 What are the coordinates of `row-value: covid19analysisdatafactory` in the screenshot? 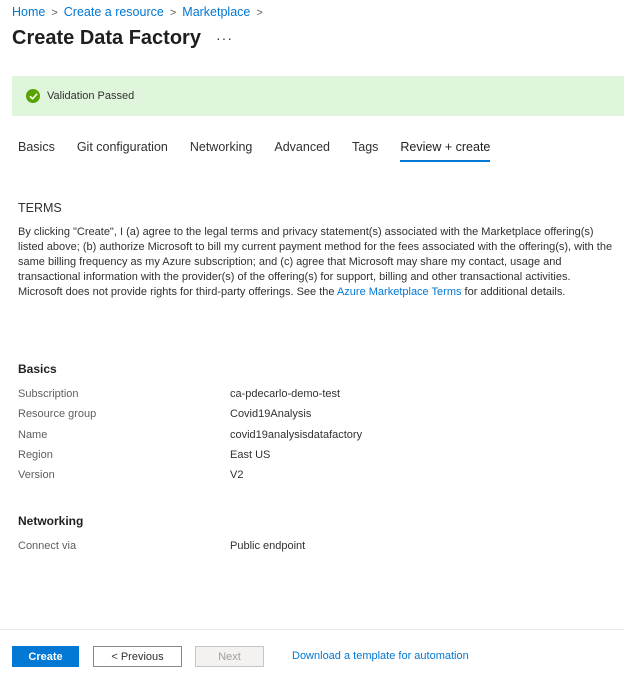 It's located at (296, 435).